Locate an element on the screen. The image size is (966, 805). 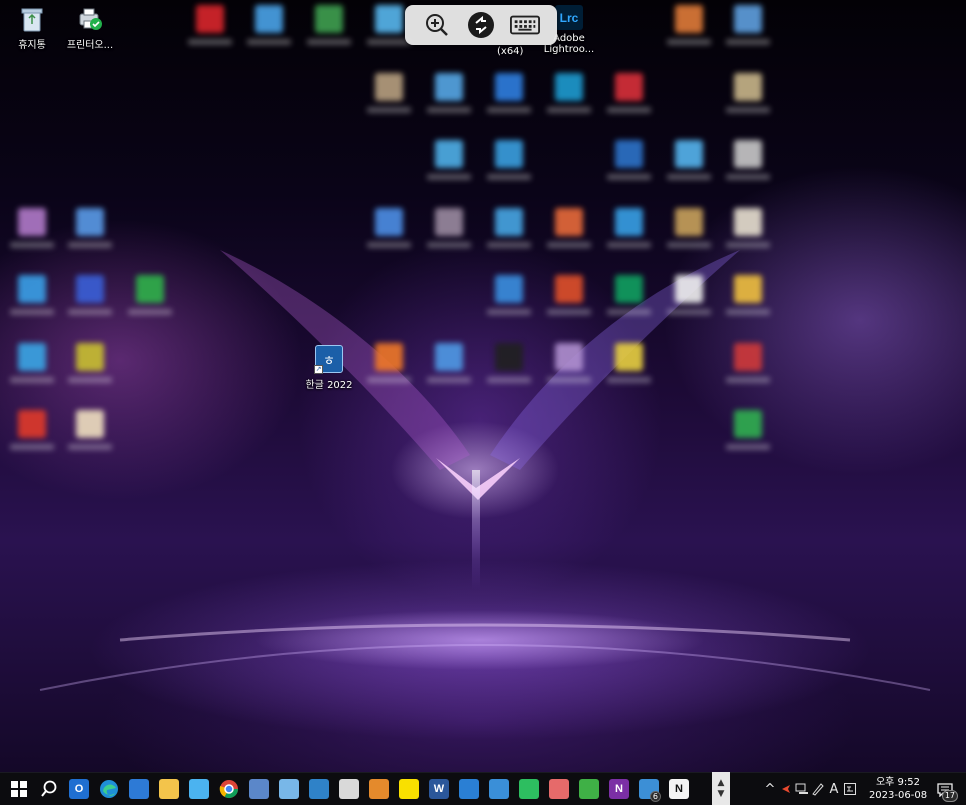
taskbar-kakaotalk-button is located at coordinates (409, 789).